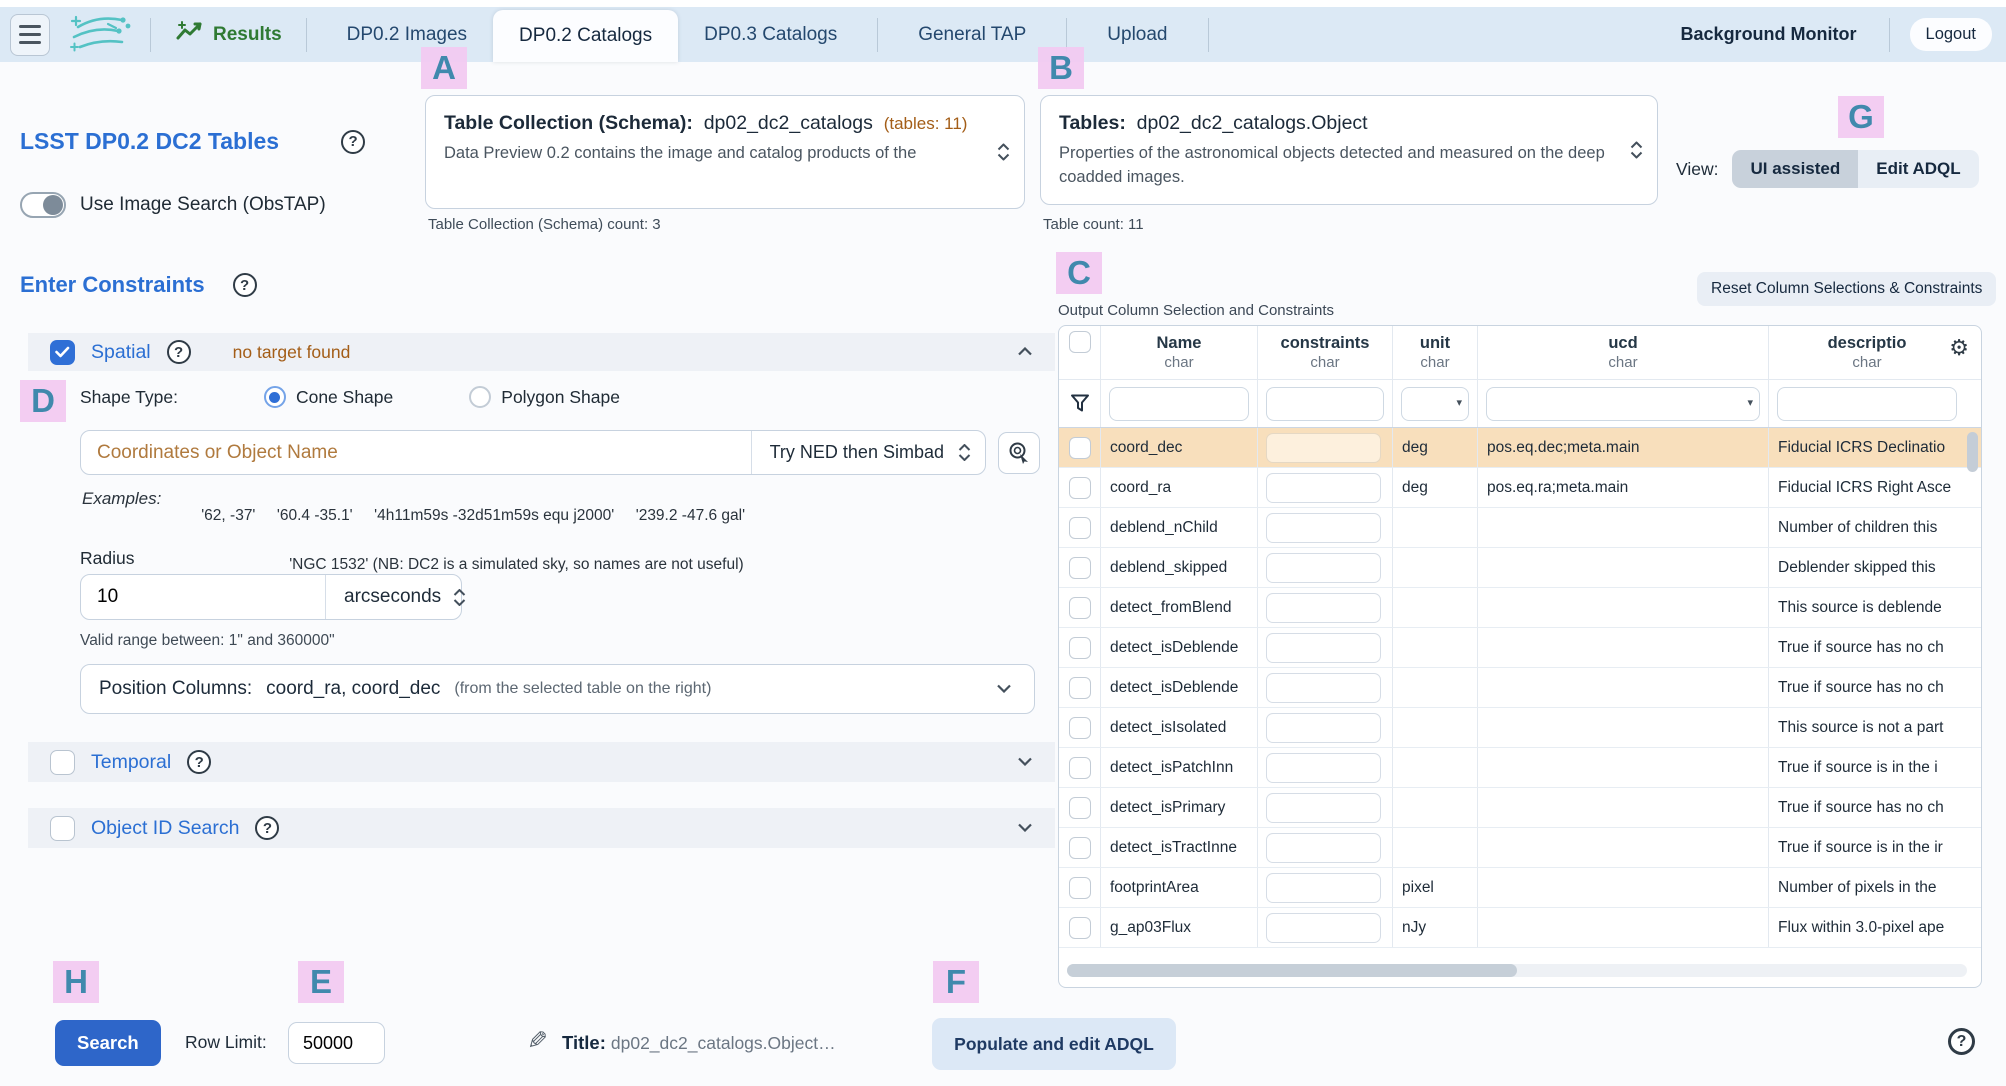  I want to click on image-search-toggle, so click(43, 205).